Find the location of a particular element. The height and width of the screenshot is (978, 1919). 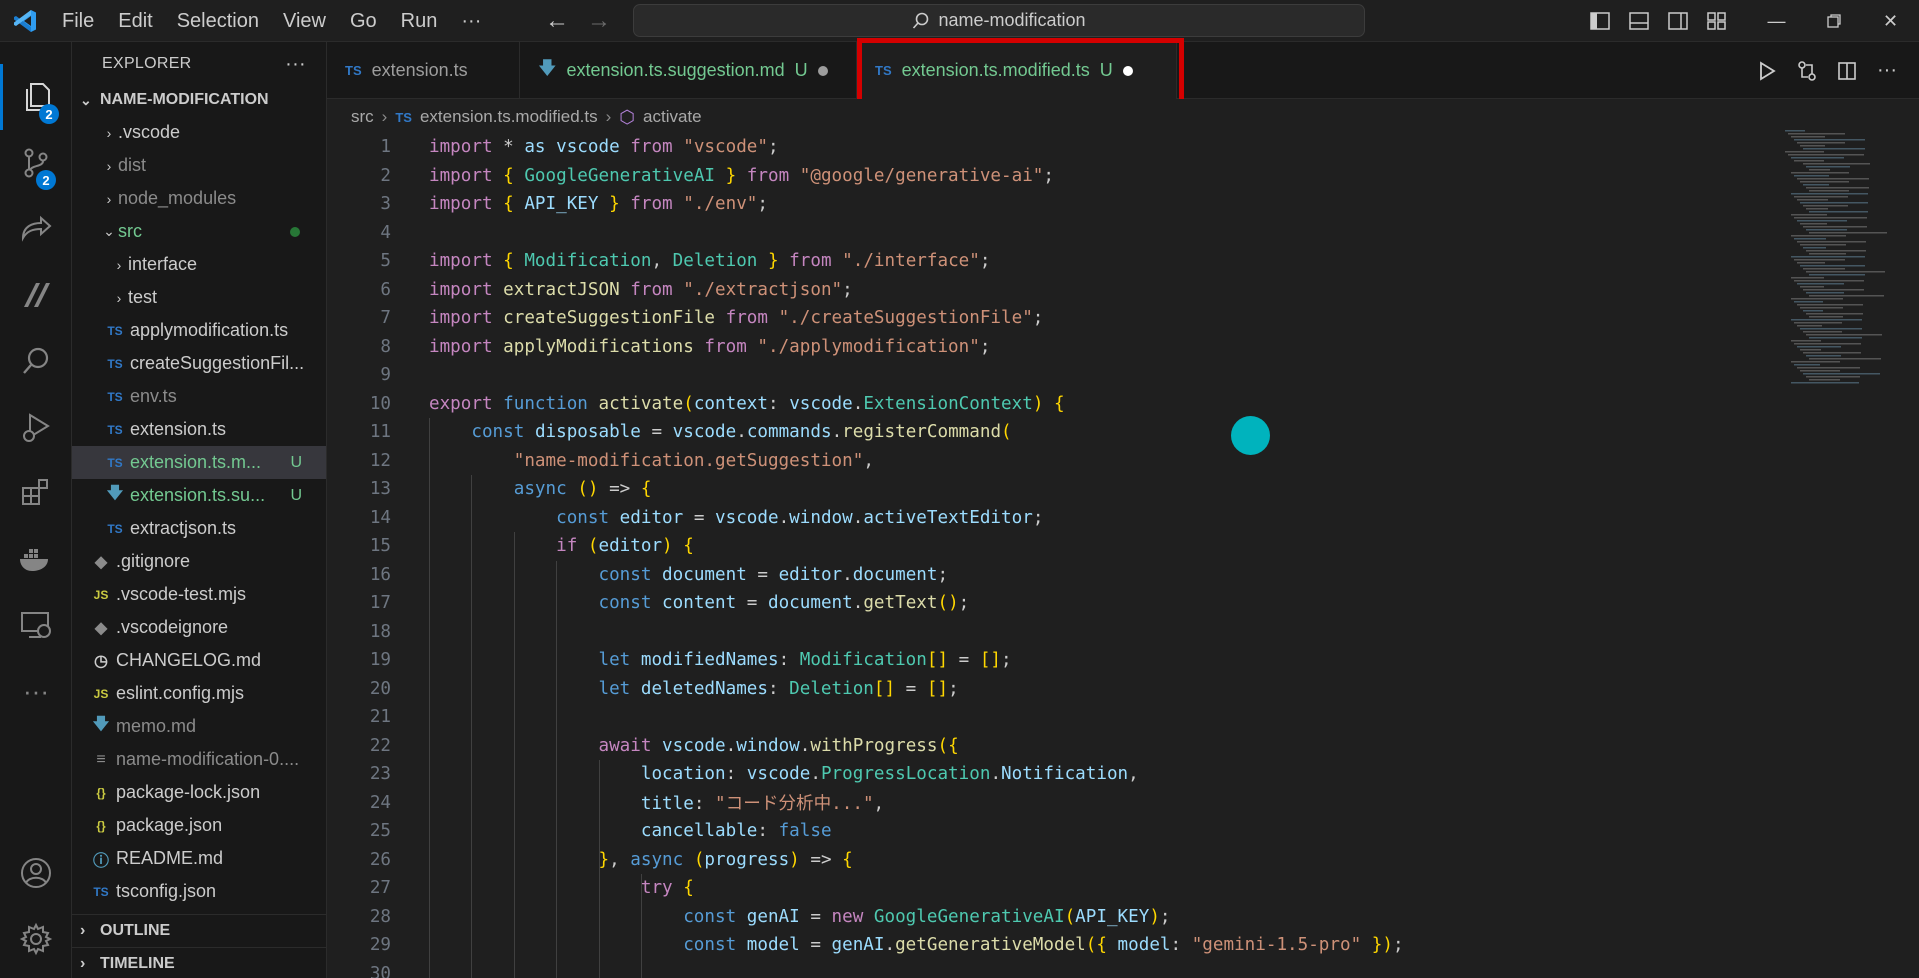

tree-item-package-json: {} package.json is located at coordinates (199, 825).